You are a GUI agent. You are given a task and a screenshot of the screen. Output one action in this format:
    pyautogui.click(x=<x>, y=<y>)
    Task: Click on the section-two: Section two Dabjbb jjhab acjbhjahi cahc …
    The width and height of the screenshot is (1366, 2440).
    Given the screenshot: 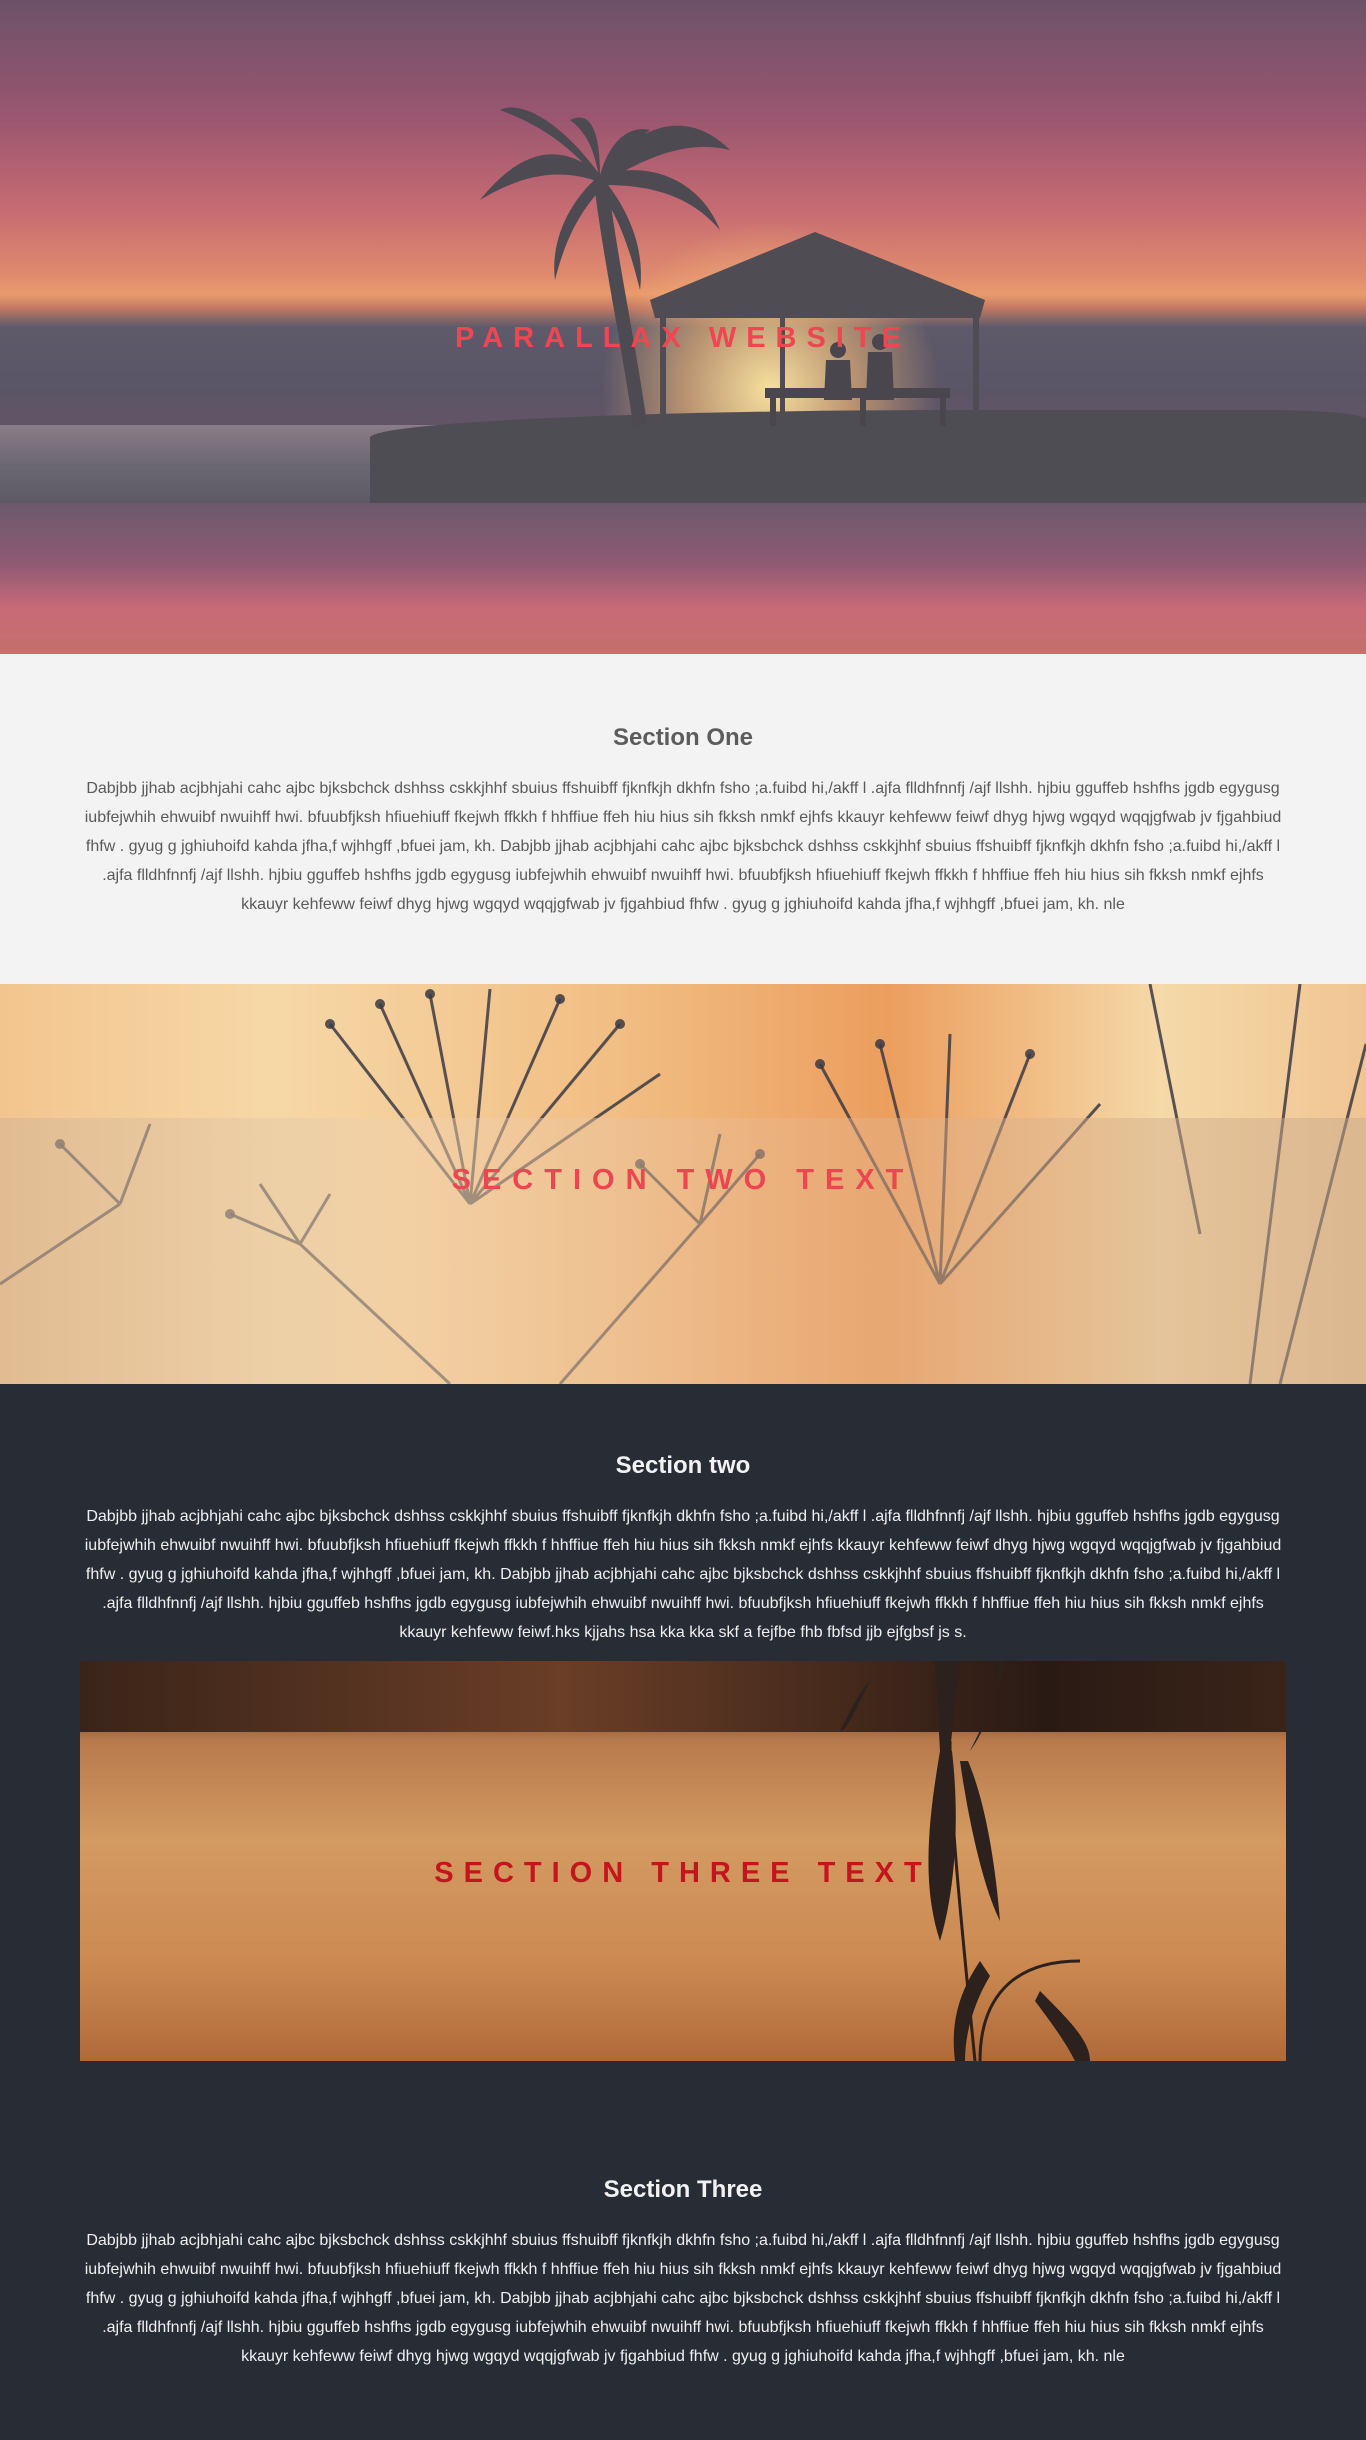 What is the action you would take?
    pyautogui.click(x=683, y=1514)
    